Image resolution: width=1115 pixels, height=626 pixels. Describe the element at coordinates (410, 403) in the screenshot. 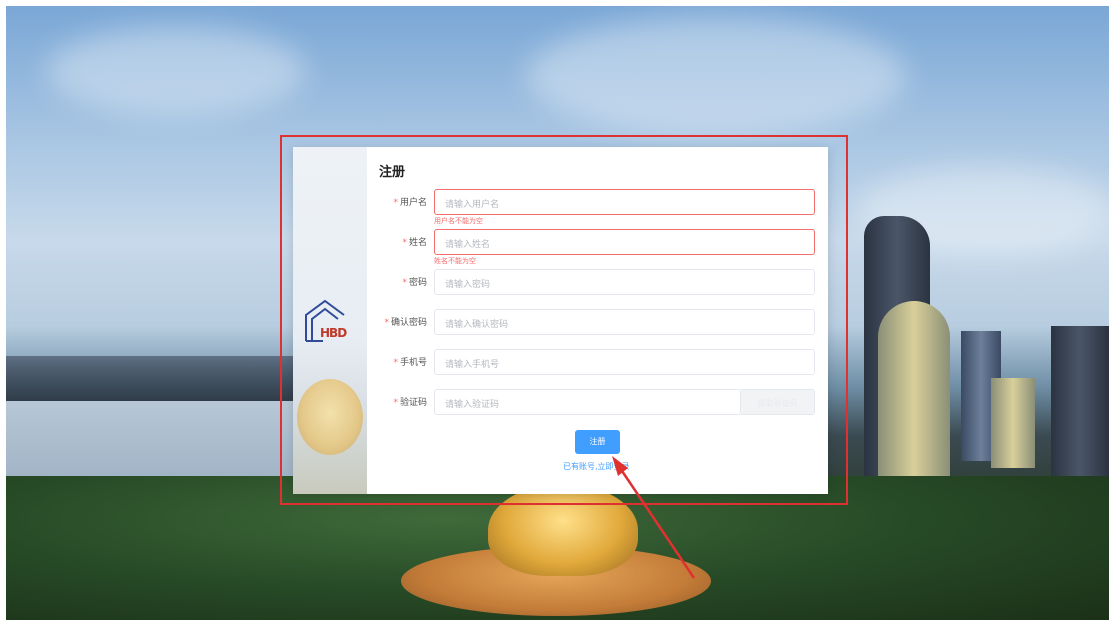

I see `code-label: * 验证码` at that location.